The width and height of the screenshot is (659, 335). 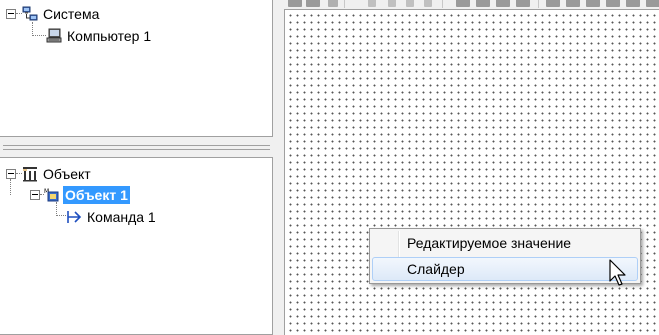 I want to click on horizontal-splitter, so click(x=136, y=147).